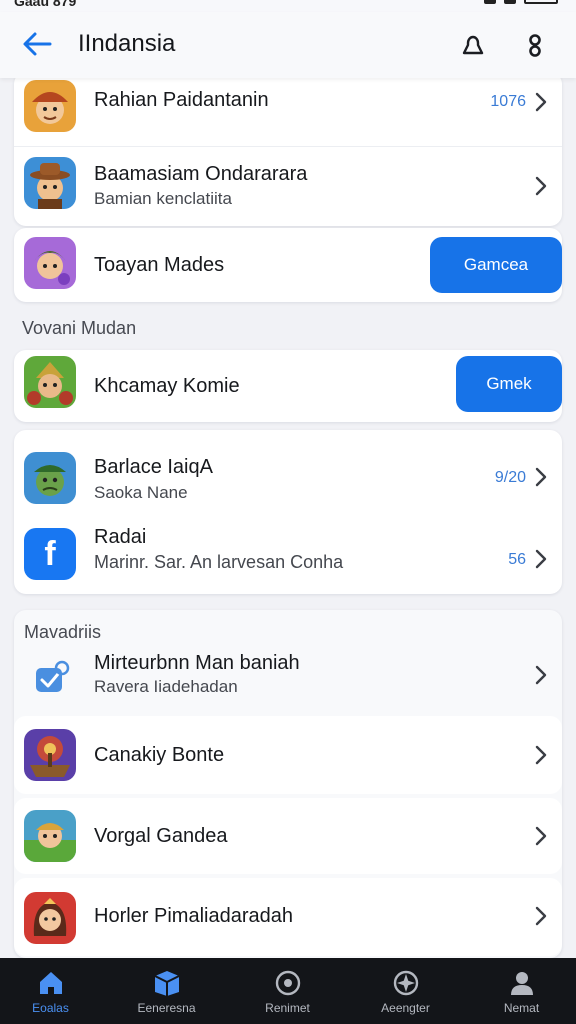 The width and height of the screenshot is (576, 1024). I want to click on facebook-icon: f, so click(50, 554).